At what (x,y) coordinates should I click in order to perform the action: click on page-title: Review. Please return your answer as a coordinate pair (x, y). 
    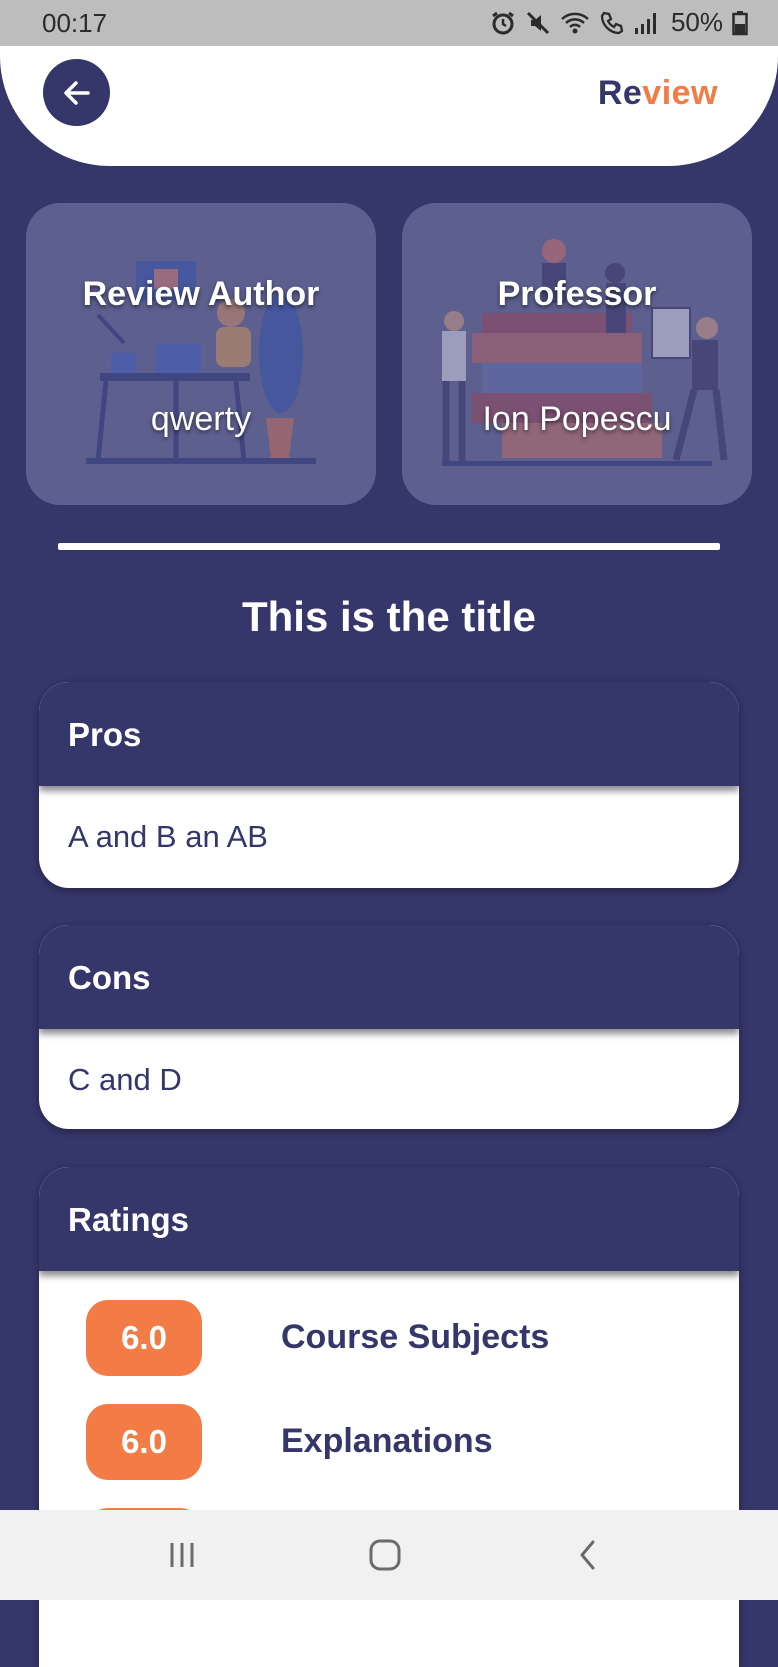
    Looking at the image, I should click on (658, 93).